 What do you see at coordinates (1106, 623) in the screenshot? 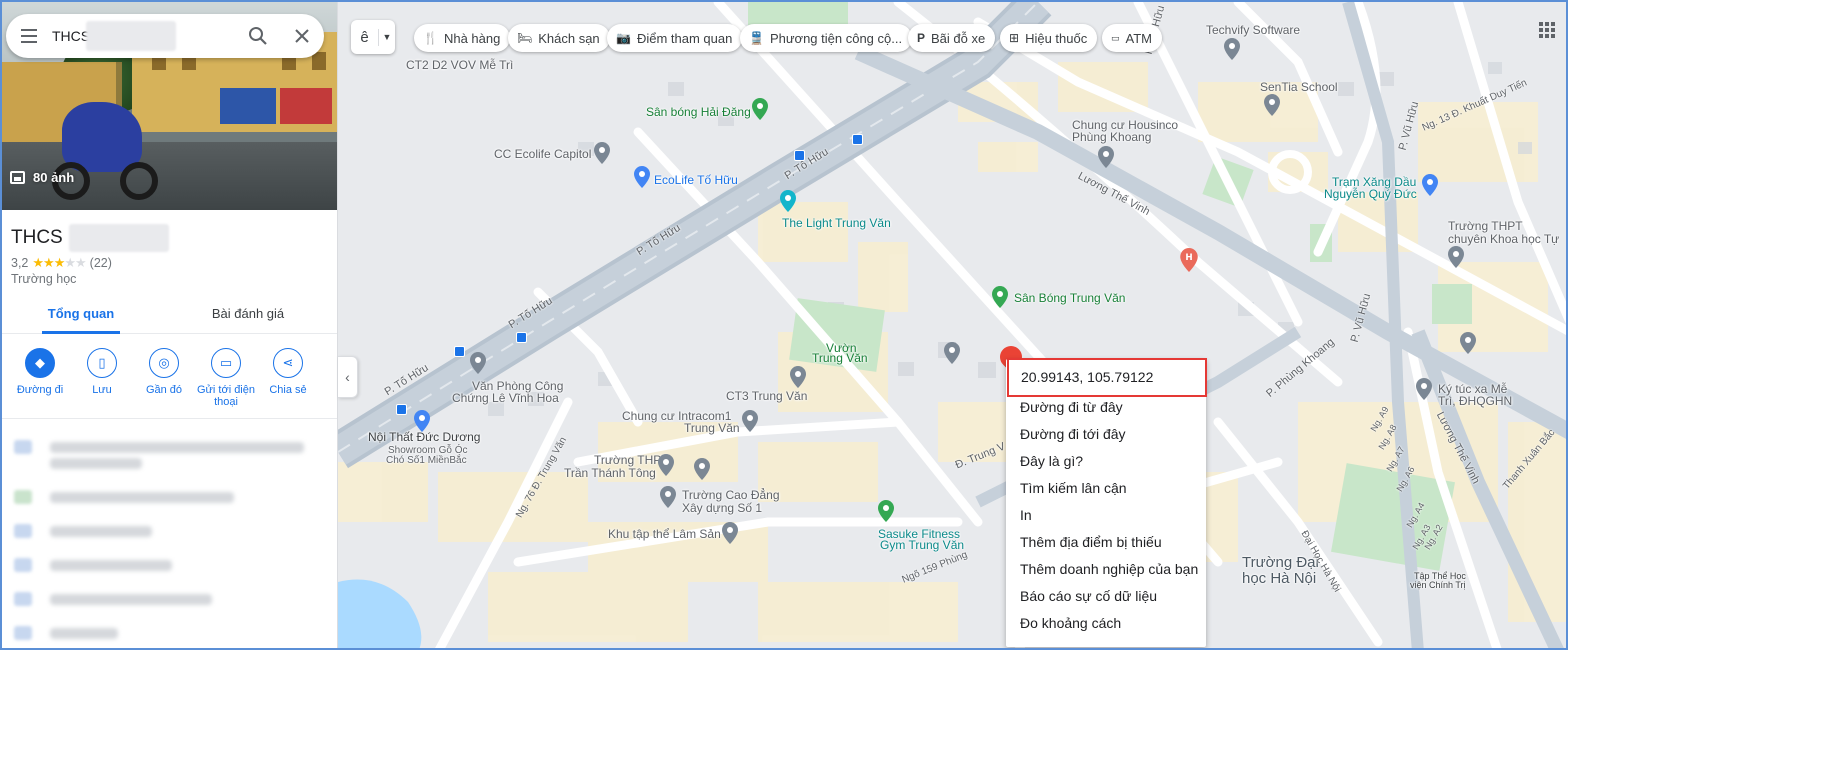
I see `context-menu-item-measure-distance: Đo khoảng cách` at bounding box center [1106, 623].